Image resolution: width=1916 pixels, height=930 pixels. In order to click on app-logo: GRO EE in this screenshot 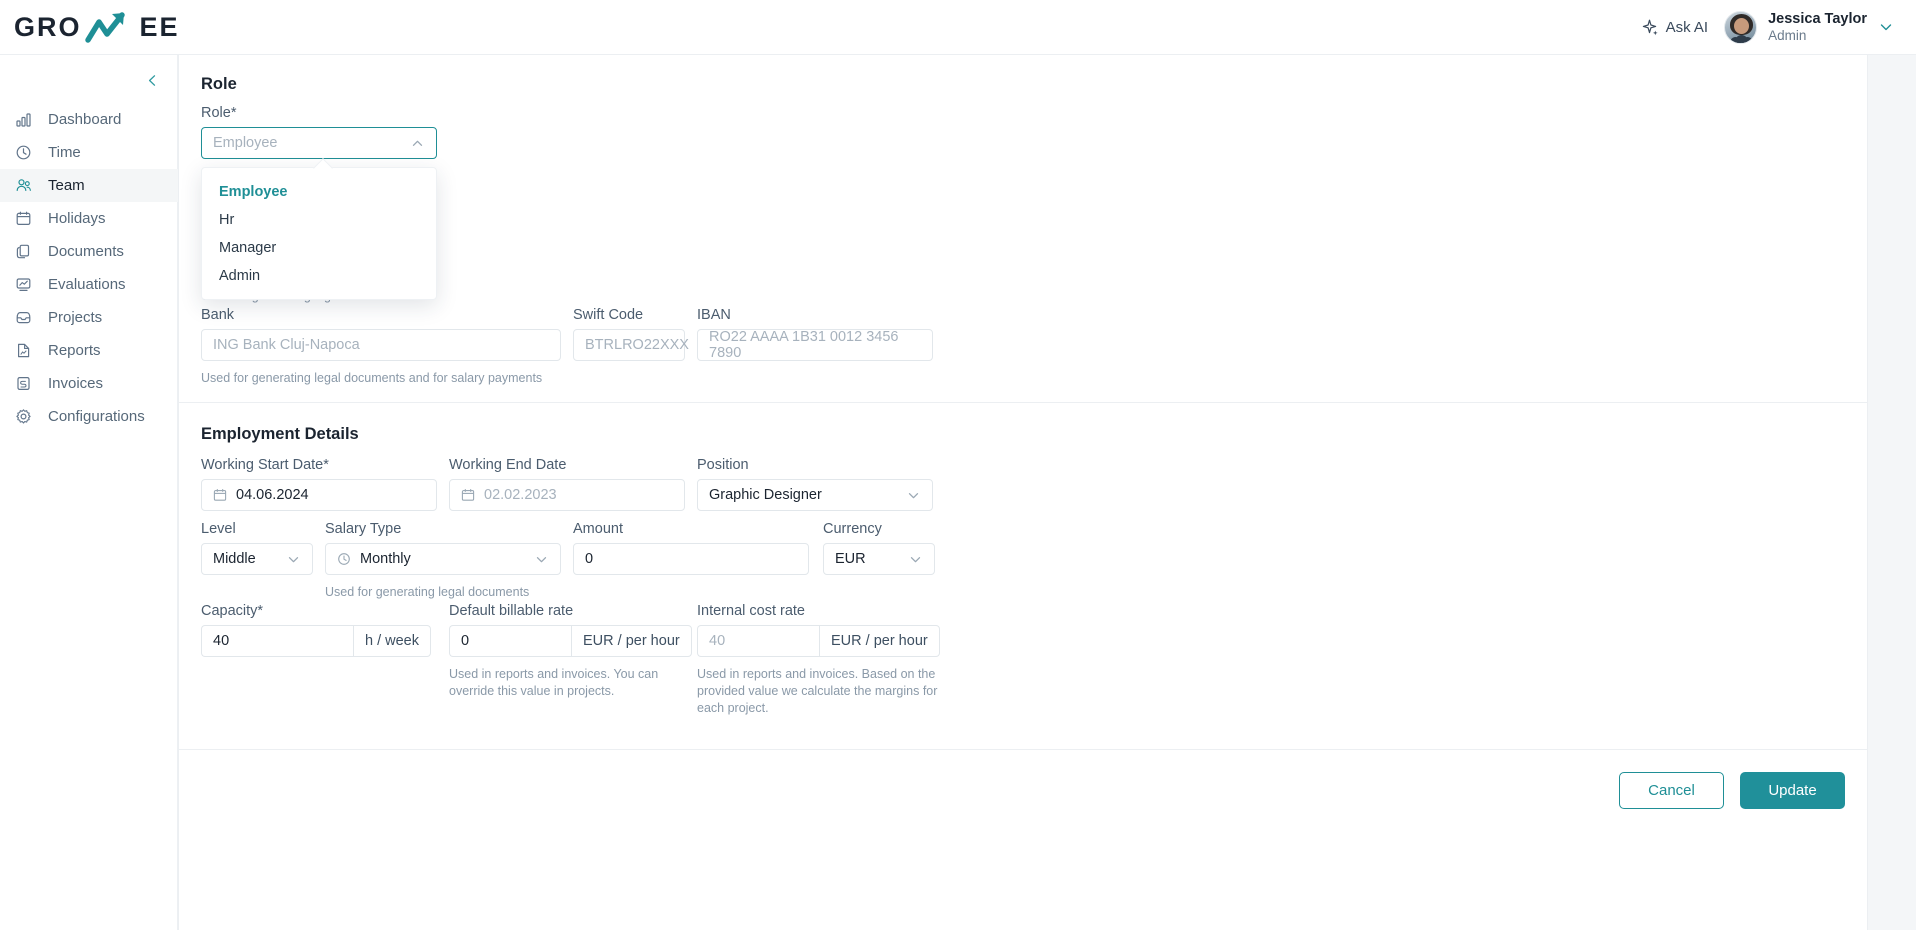, I will do `click(97, 27)`.